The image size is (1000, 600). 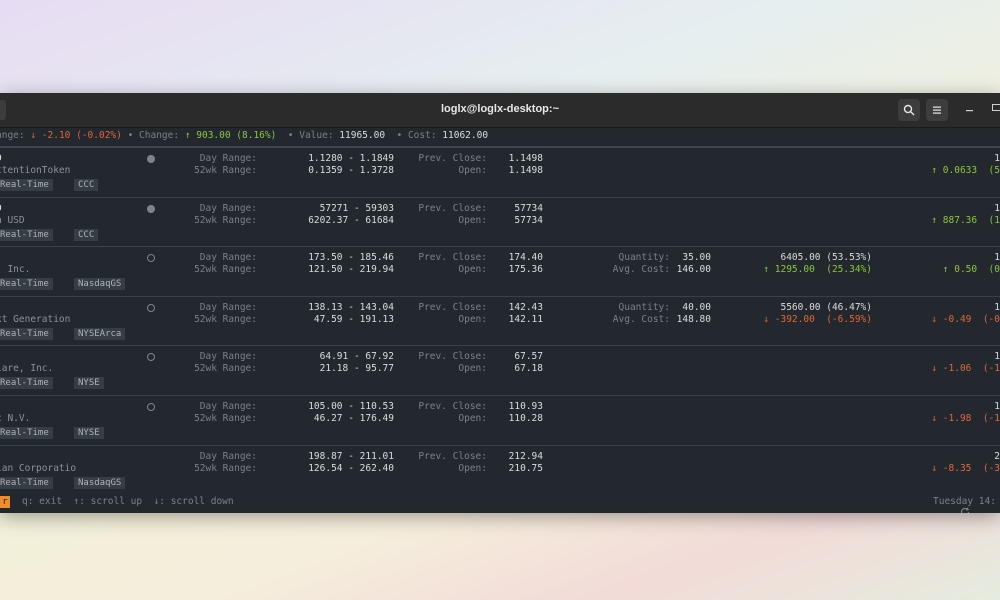 What do you see at coordinates (416, 135) in the screenshot?
I see `cost-label: • Cost:` at bounding box center [416, 135].